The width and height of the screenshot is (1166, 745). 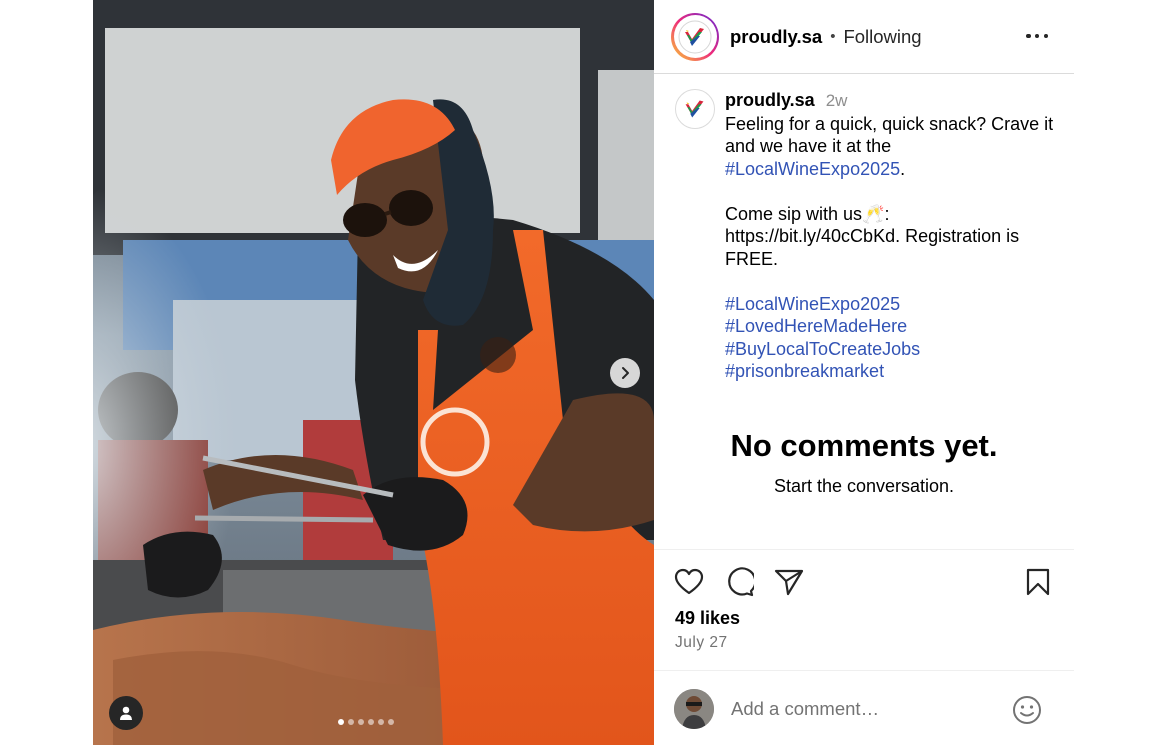 I want to click on caption-author-avatar, so click(x=695, y=109).